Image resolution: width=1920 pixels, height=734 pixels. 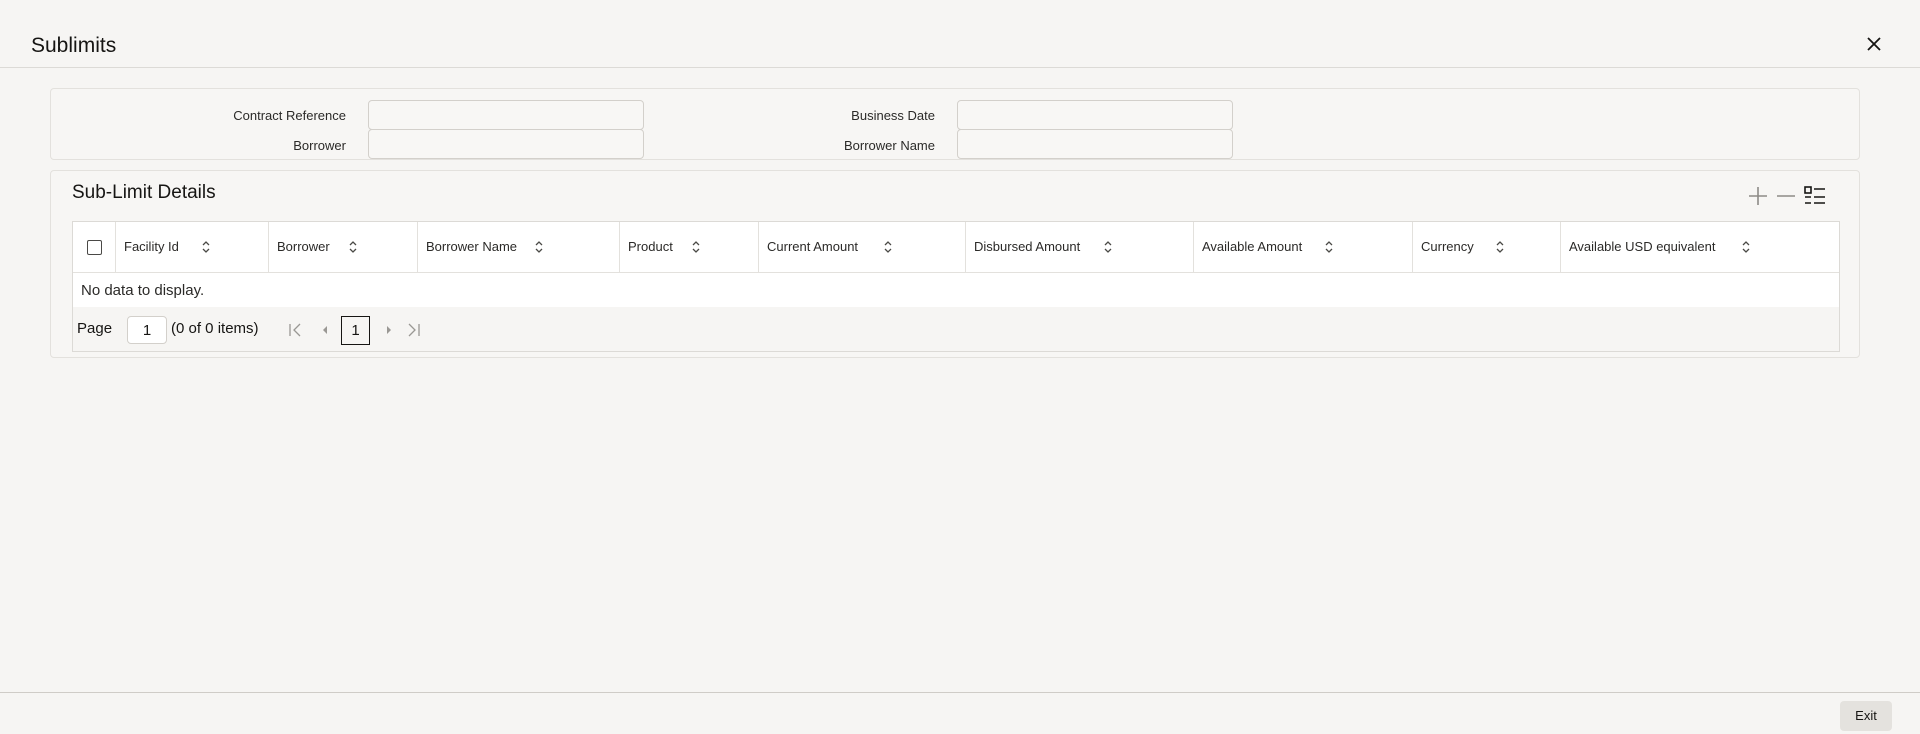 I want to click on page-title: Sublimits, so click(x=74, y=45).